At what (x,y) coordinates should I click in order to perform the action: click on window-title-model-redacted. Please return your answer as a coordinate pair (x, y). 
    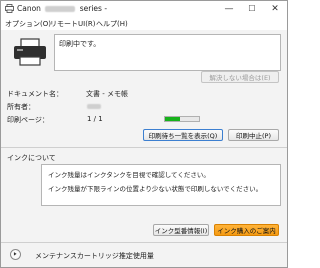
    Looking at the image, I should click on (60, 9).